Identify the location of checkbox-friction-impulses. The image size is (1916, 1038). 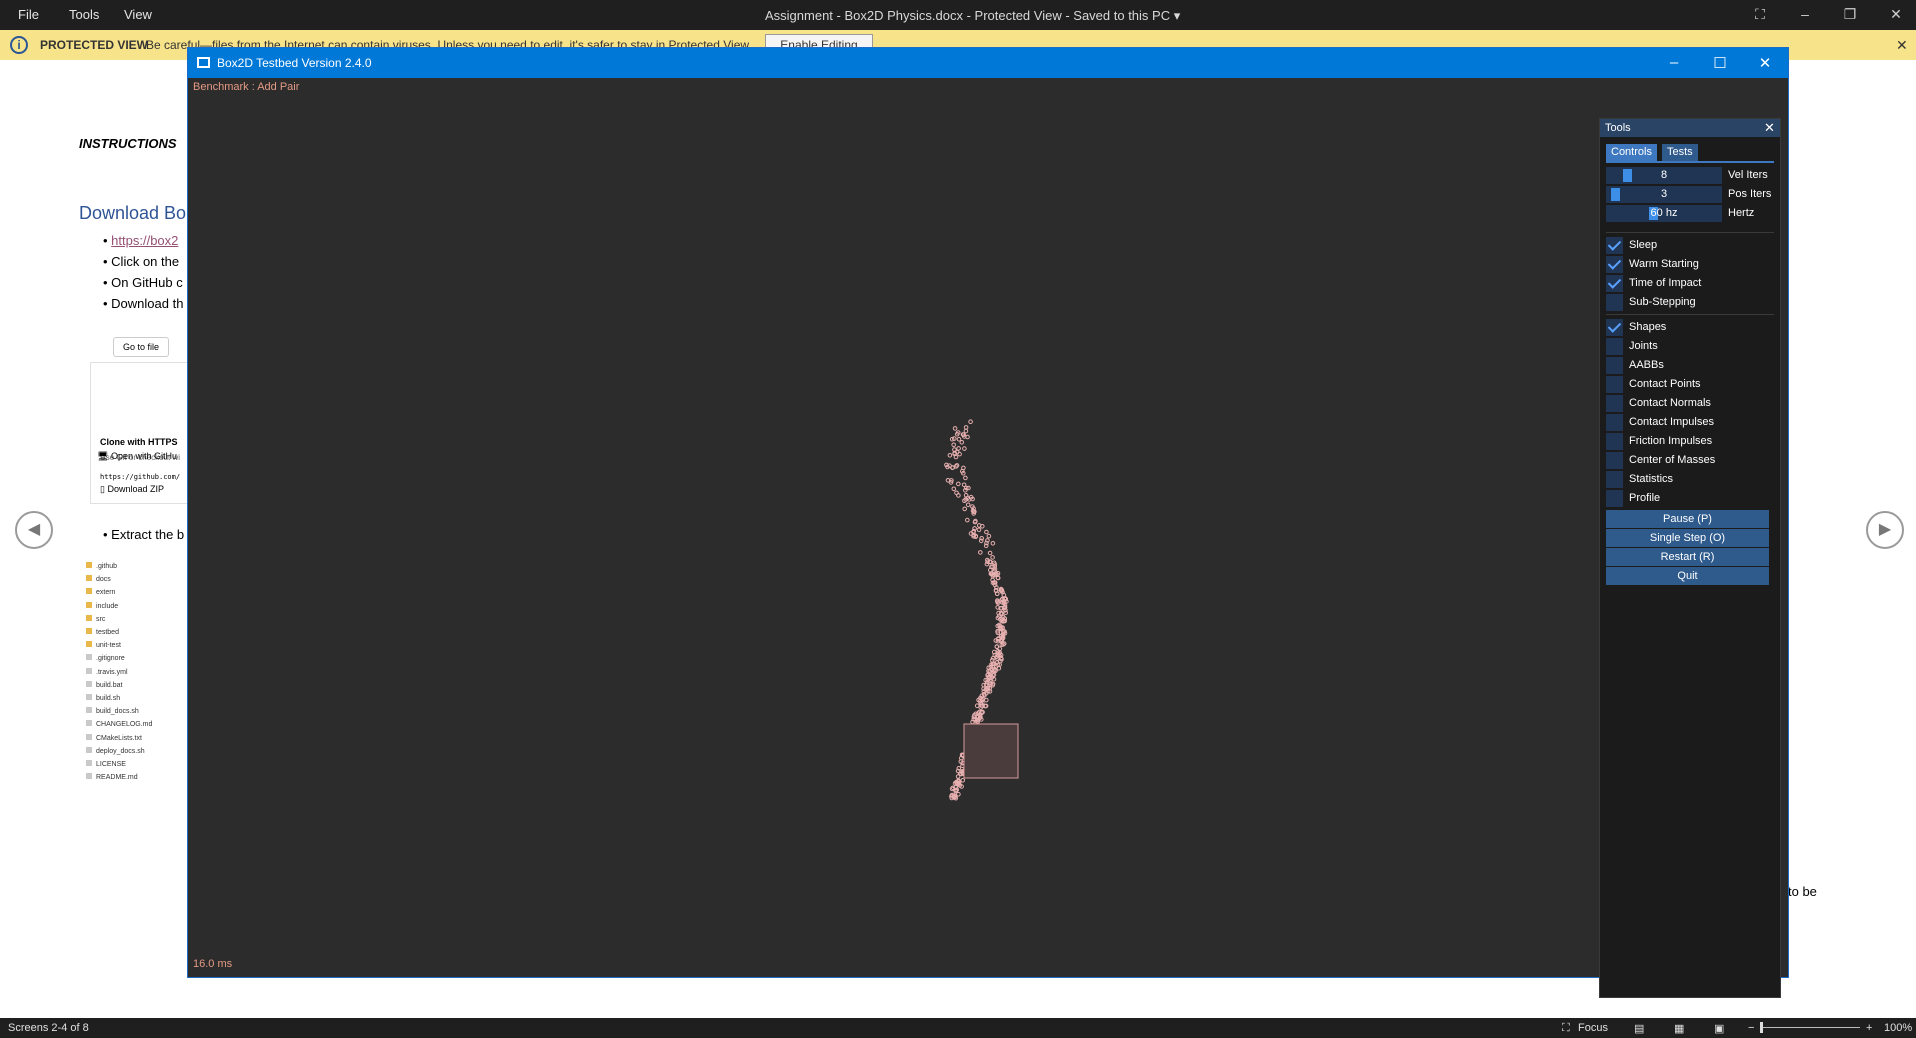
(1614, 441).